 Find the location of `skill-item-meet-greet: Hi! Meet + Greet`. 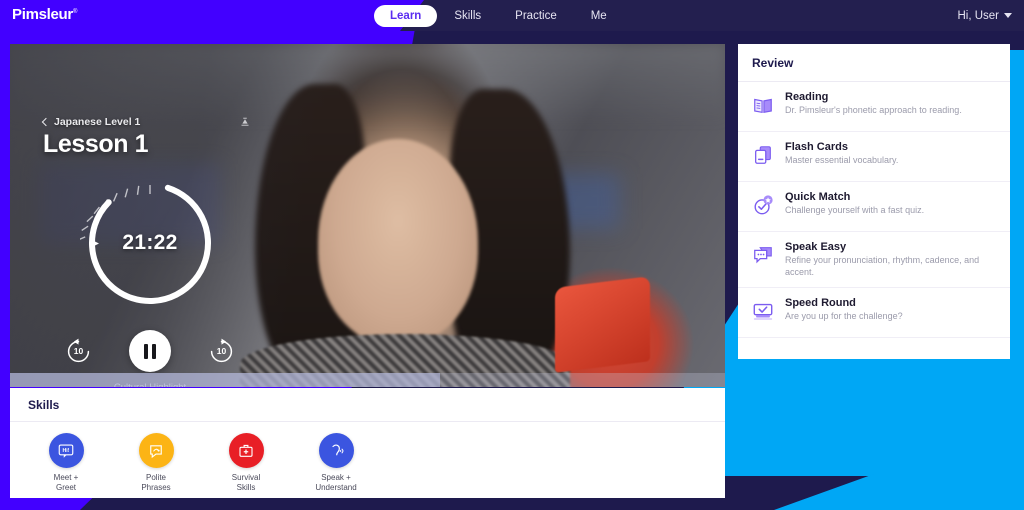

skill-item-meet-greet: Hi! Meet + Greet is located at coordinates (66, 463).